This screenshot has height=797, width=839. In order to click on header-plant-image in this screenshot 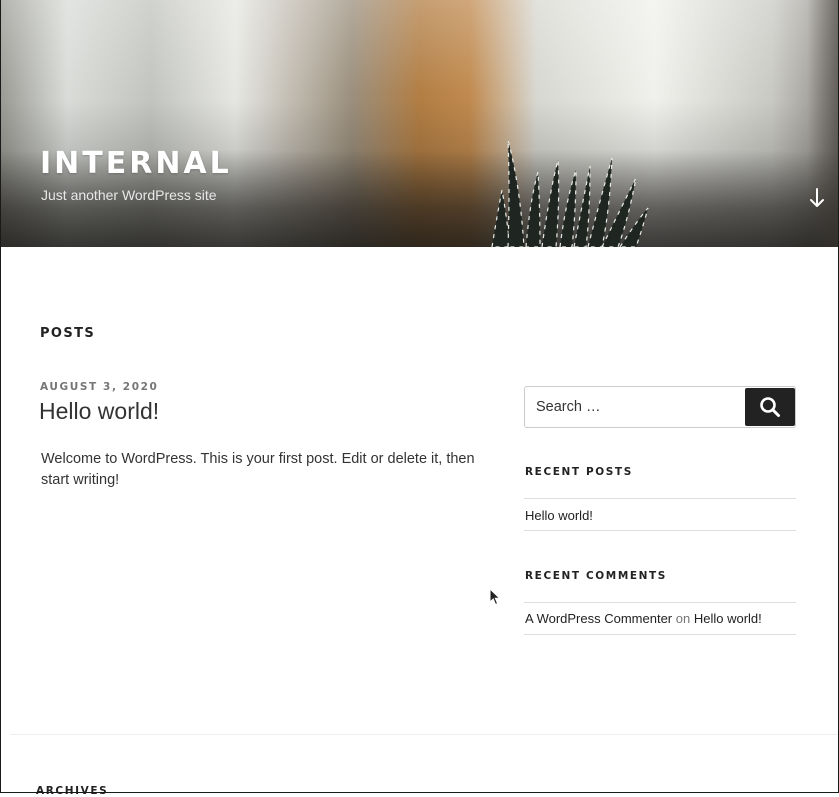, I will do `click(570, 193)`.